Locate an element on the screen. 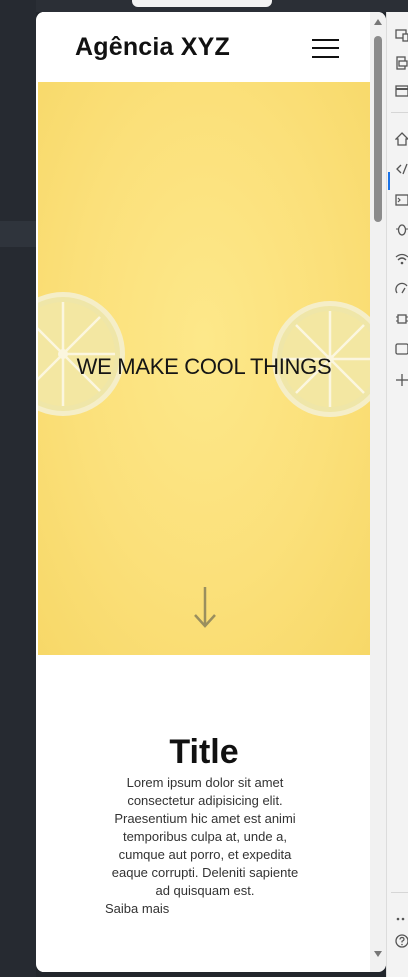 This screenshot has height=977, width=408. wifi-icon is located at coordinates (401, 259).